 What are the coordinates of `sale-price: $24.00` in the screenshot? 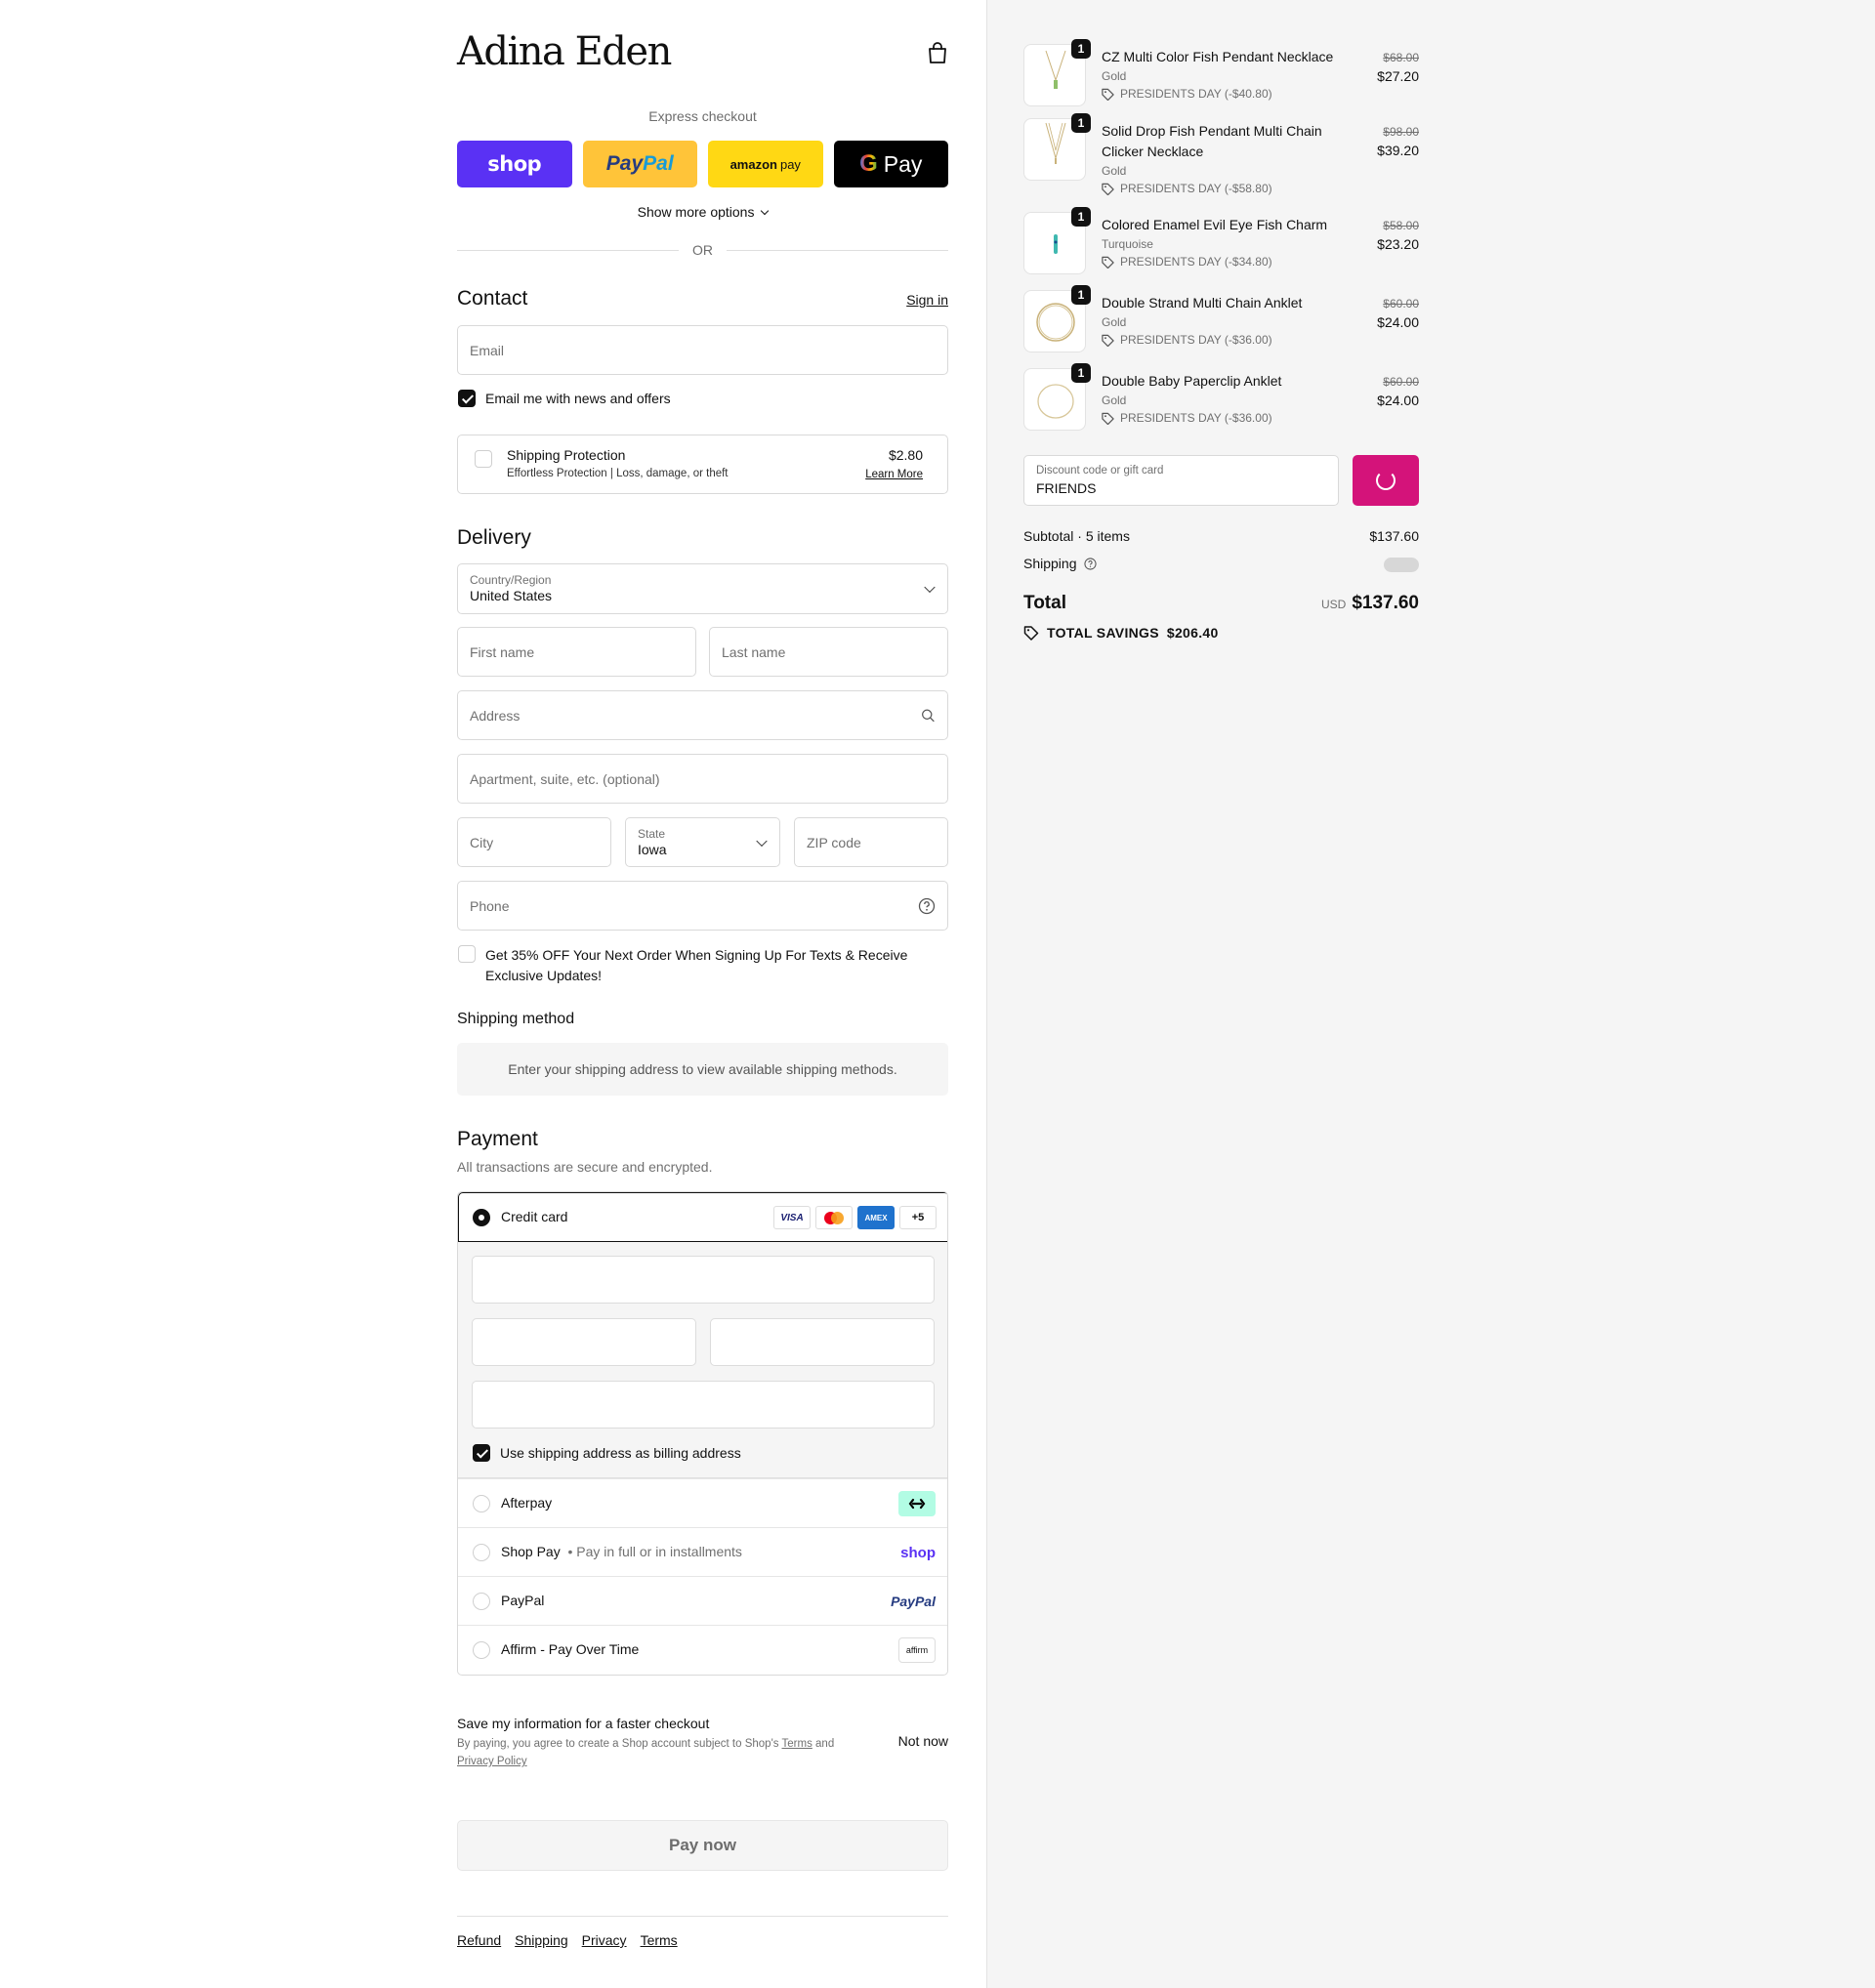 It's located at (1398, 400).